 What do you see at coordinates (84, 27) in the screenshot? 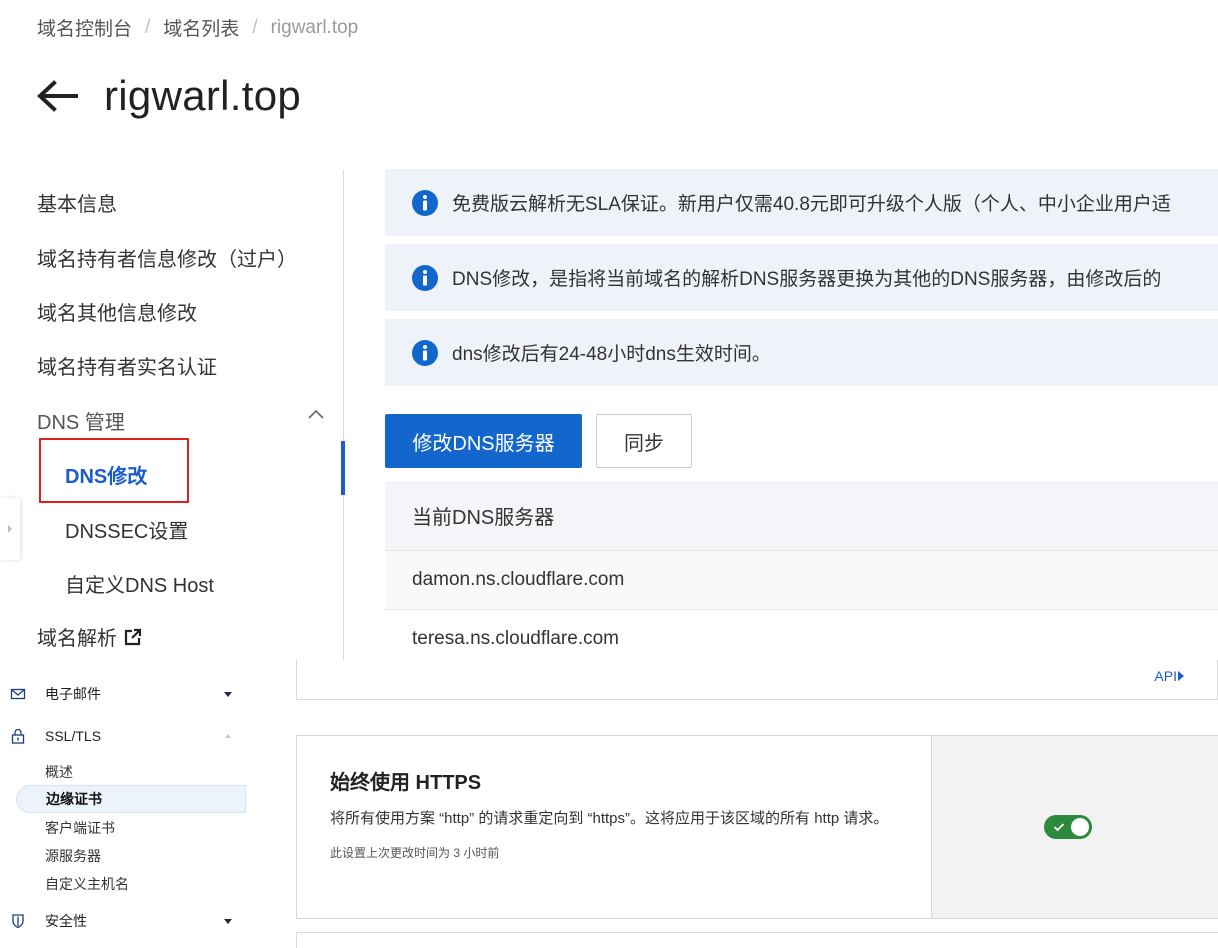
I see `breadcrumb-item-console: 域名控制台` at bounding box center [84, 27].